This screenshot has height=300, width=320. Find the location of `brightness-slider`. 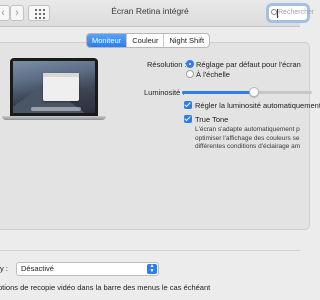

brightness-slider is located at coordinates (247, 92).